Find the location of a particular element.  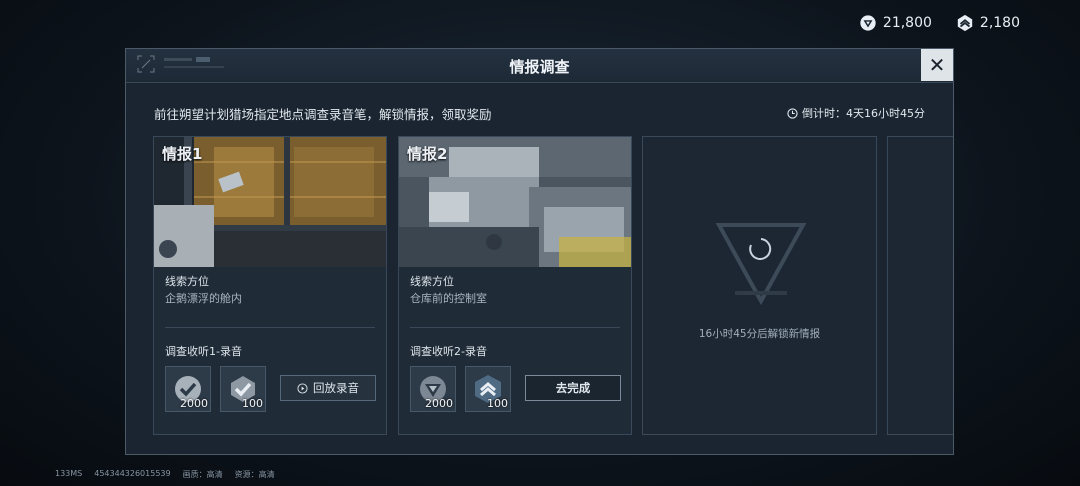

task-label: 调查收听2-录音 is located at coordinates (448, 351).